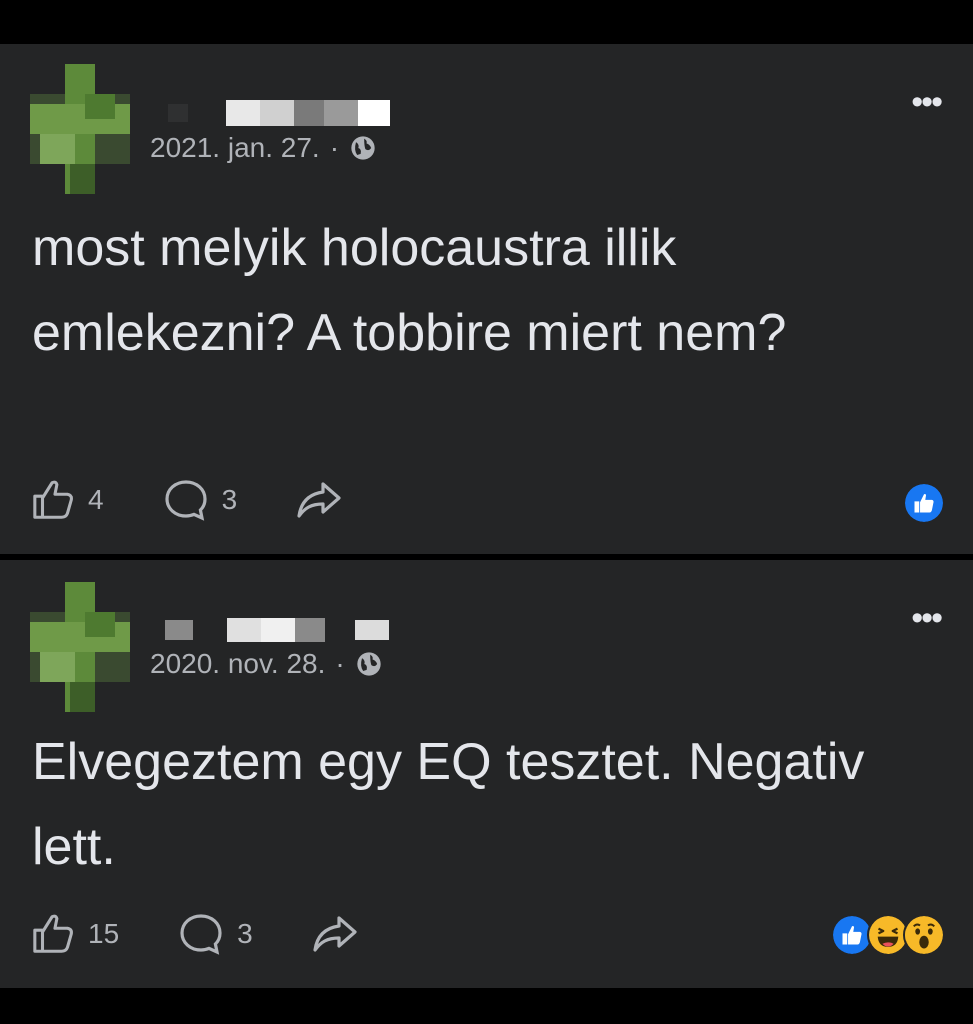 The width and height of the screenshot is (973, 1024). I want to click on post-date: 2020. nov. 28., so click(237, 664).